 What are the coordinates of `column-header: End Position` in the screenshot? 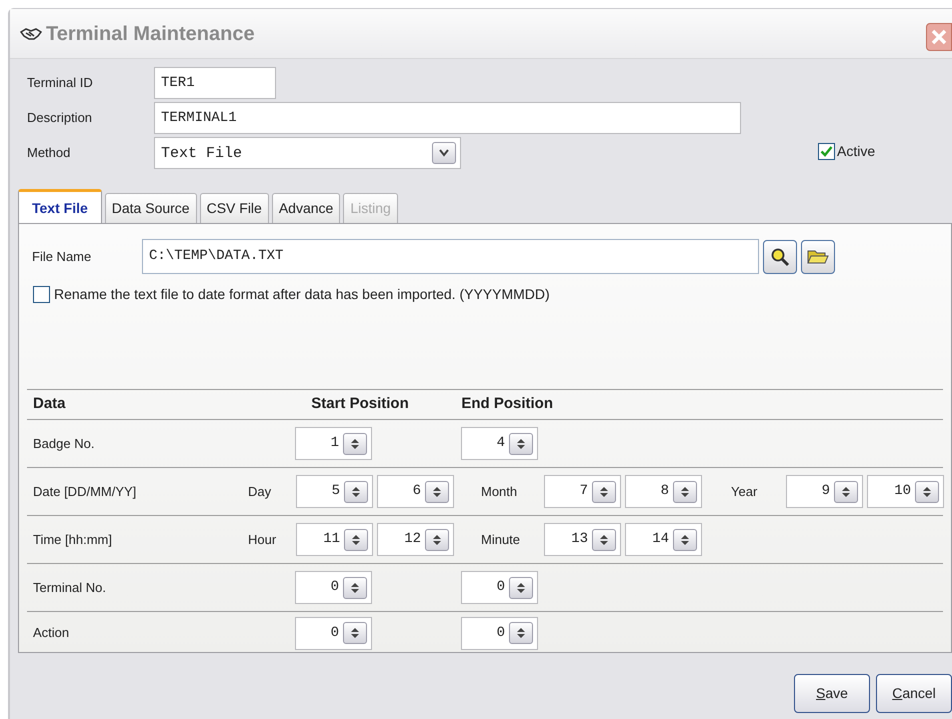 It's located at (506, 404).